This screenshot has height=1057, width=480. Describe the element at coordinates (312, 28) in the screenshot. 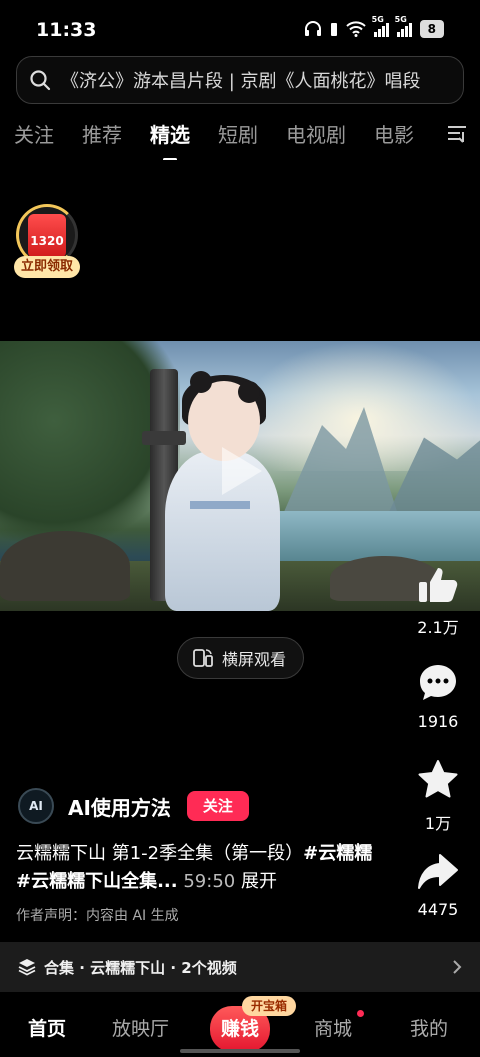

I see `headphones-icon` at that location.